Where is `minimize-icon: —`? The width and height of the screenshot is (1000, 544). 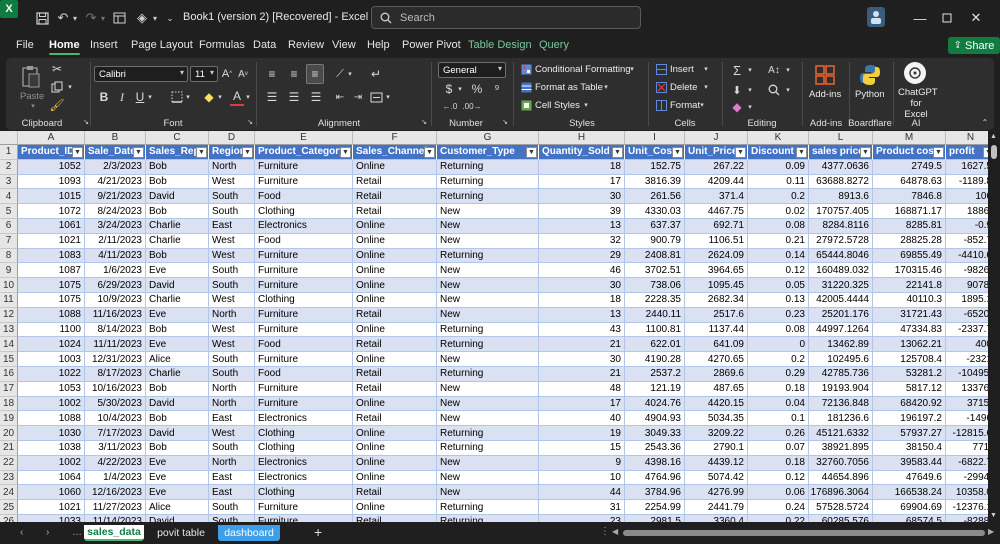
minimize-icon: — is located at coordinates (920, 18).